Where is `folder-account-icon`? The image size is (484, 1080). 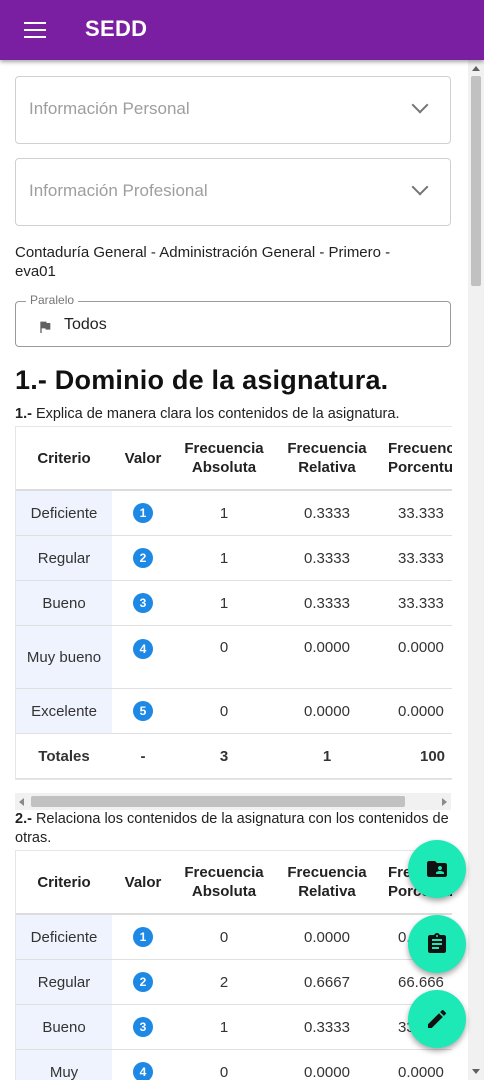 folder-account-icon is located at coordinates (437, 869).